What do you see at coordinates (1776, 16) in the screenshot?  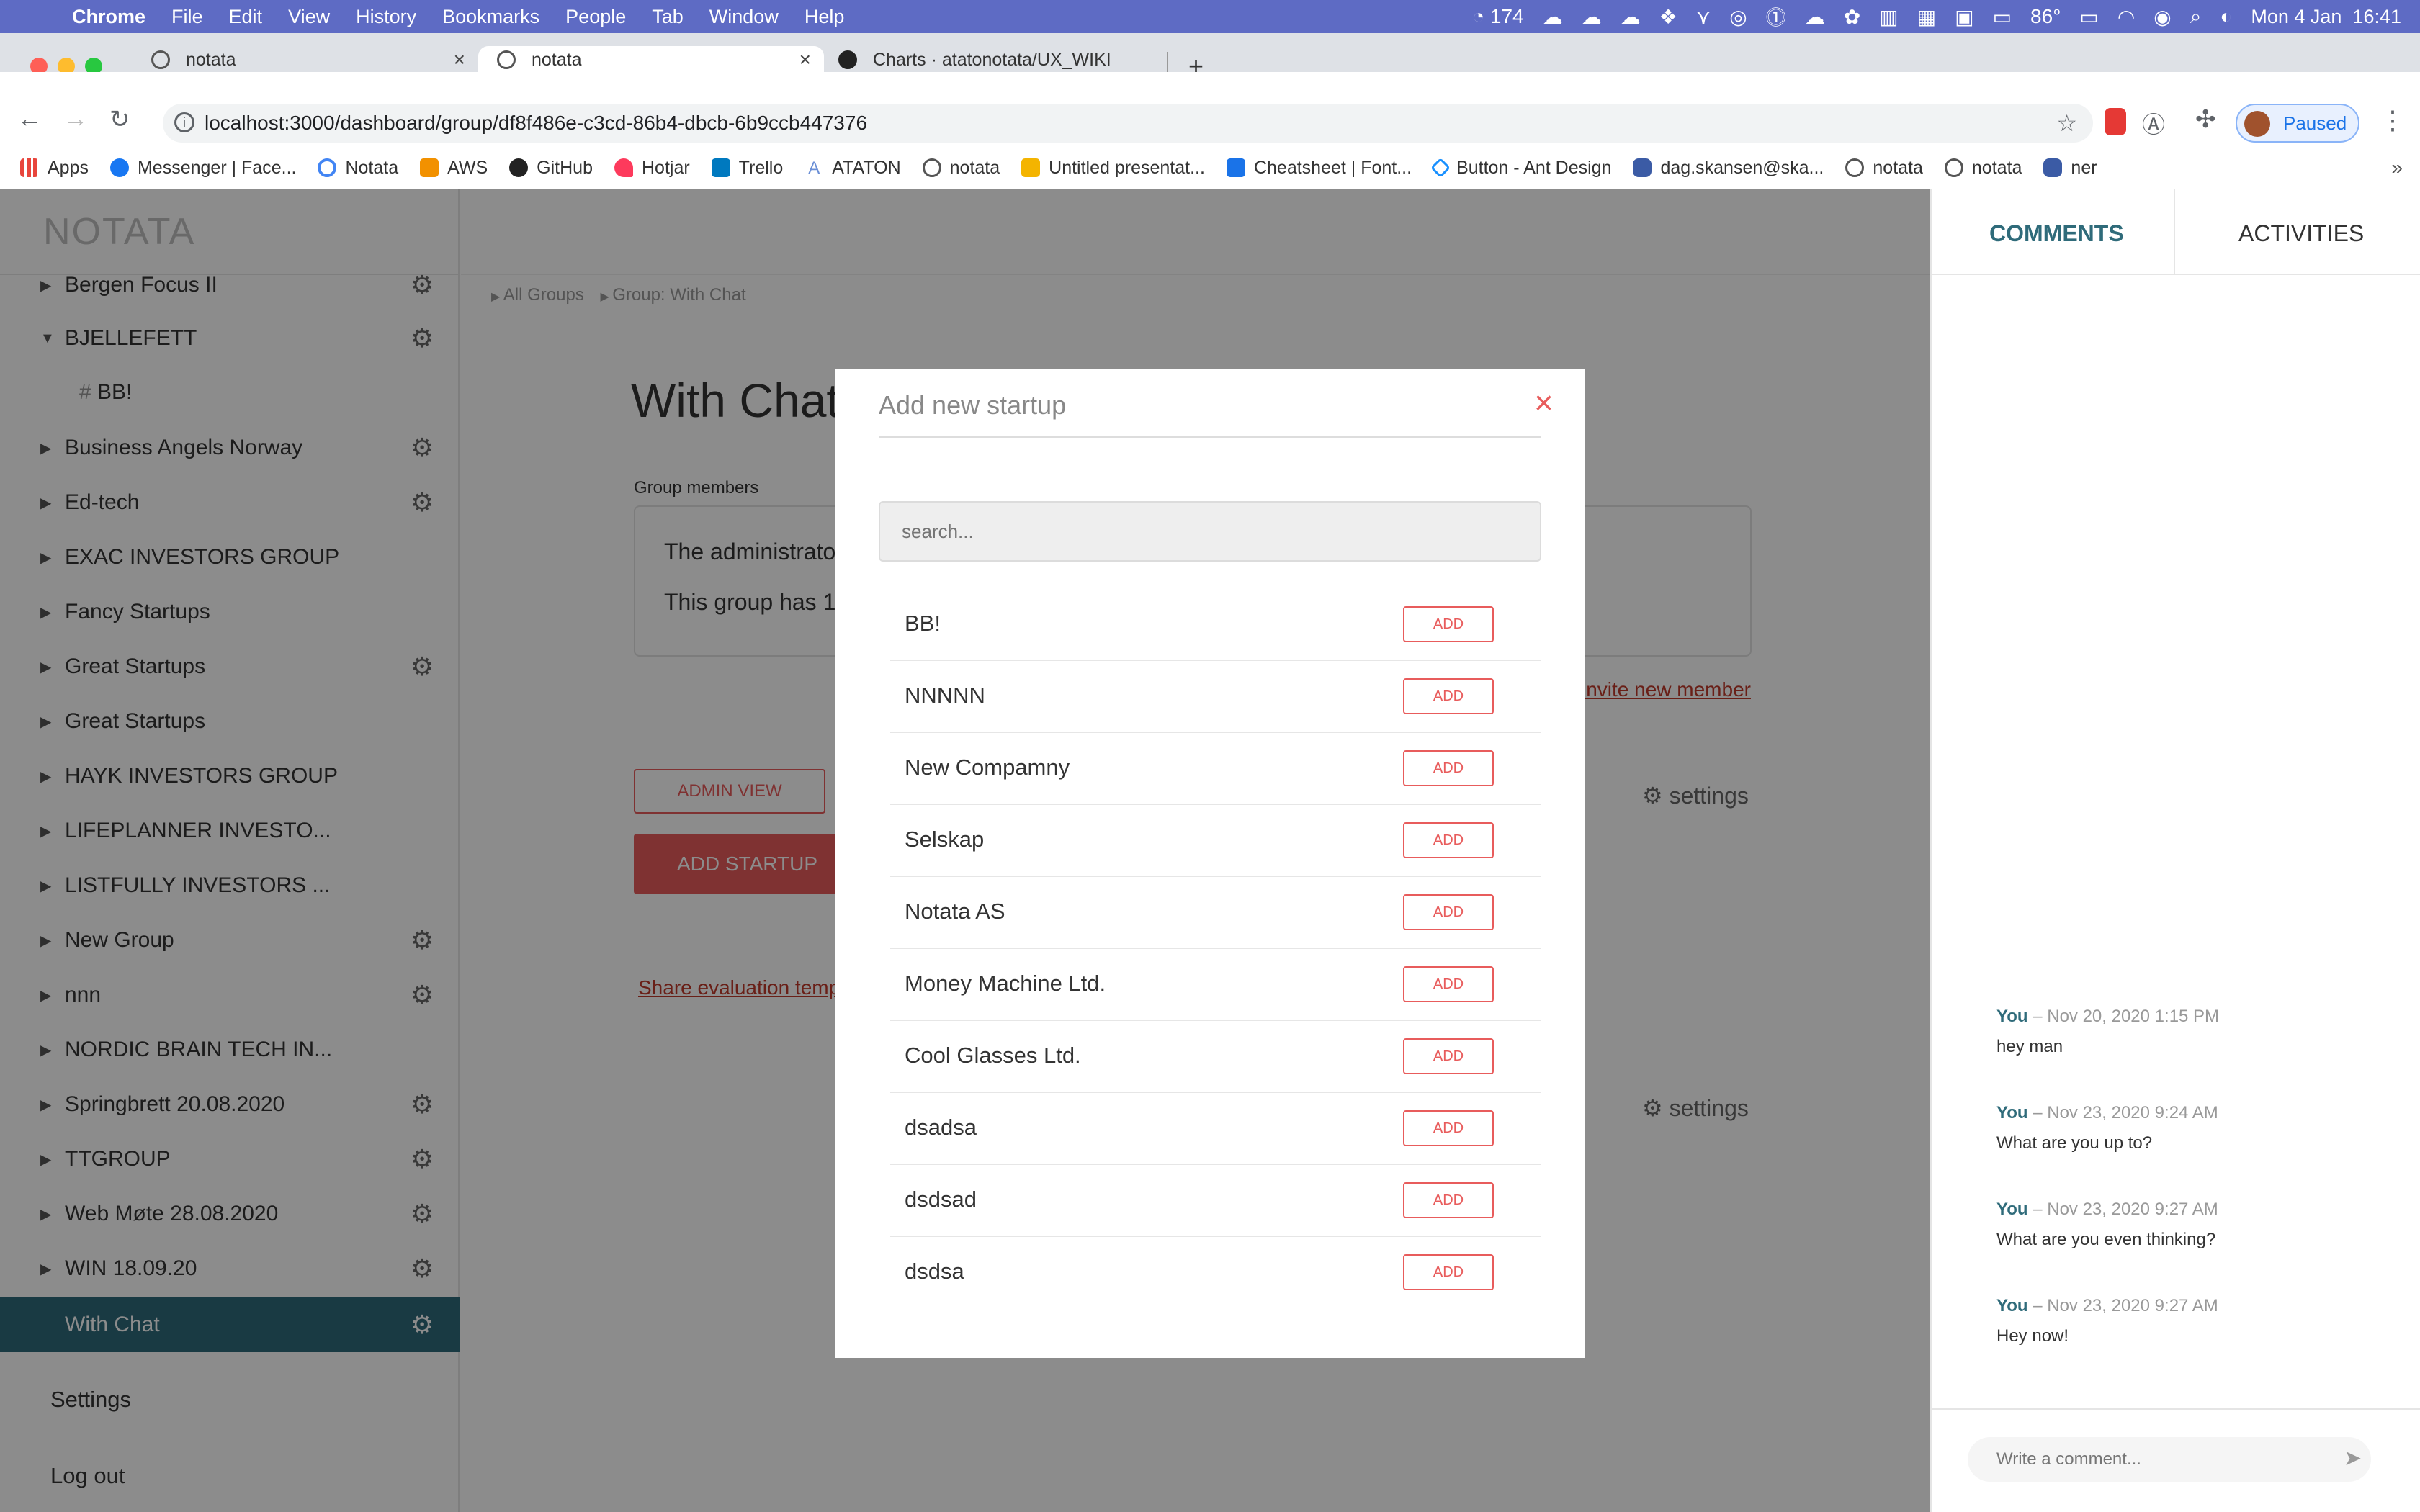 I see `password-manager-icon: ⓵` at bounding box center [1776, 16].